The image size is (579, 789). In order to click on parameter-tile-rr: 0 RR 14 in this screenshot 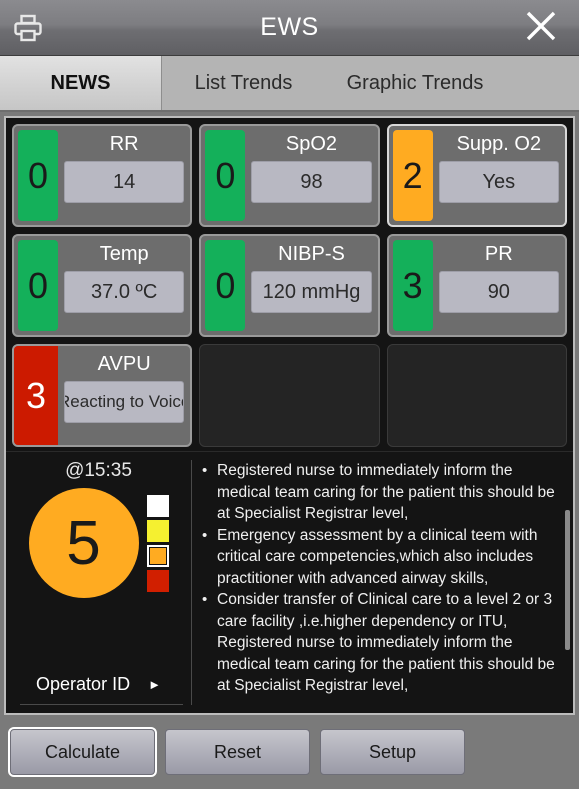, I will do `click(102, 175)`.